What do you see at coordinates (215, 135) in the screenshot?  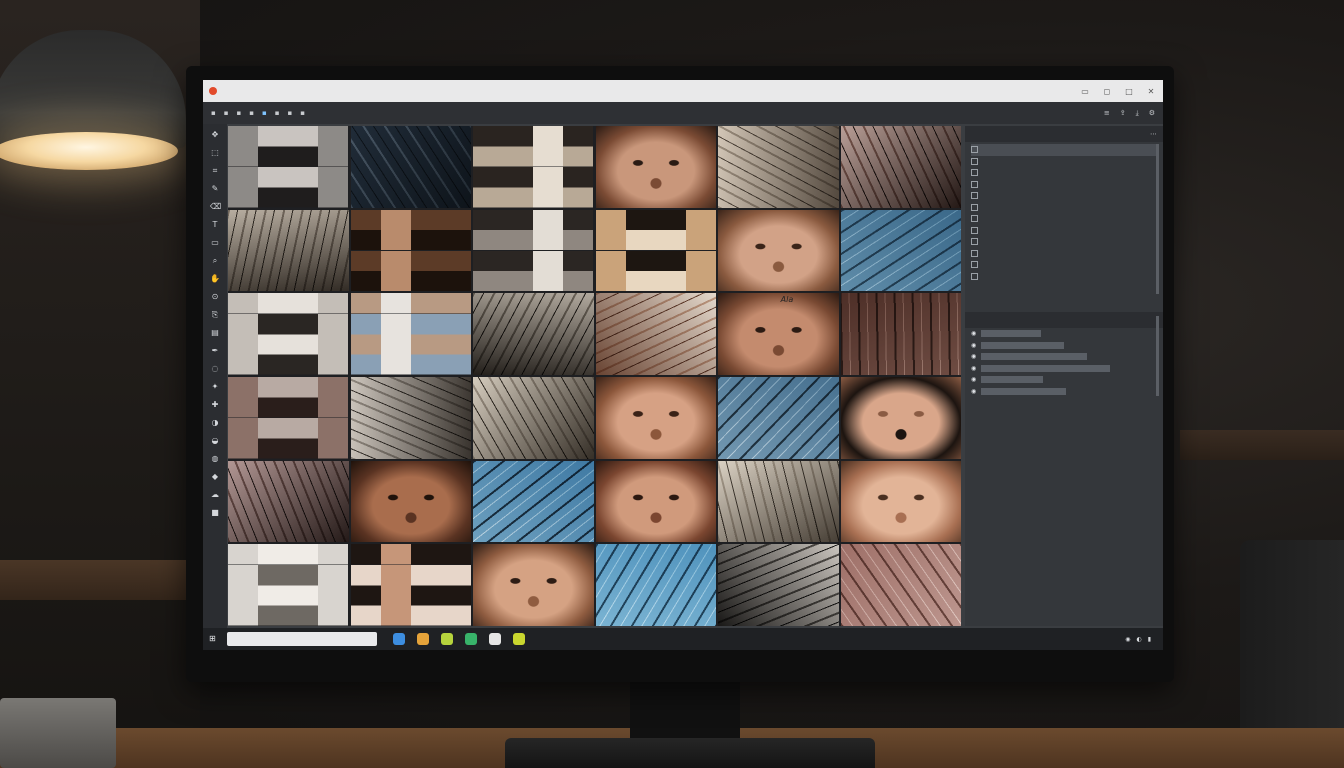 I see `move-icon: ✥` at bounding box center [215, 135].